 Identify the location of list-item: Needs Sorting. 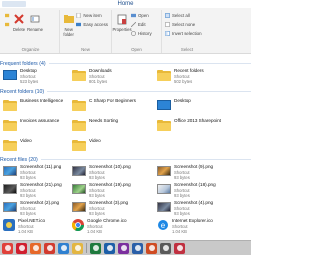
(112, 128).